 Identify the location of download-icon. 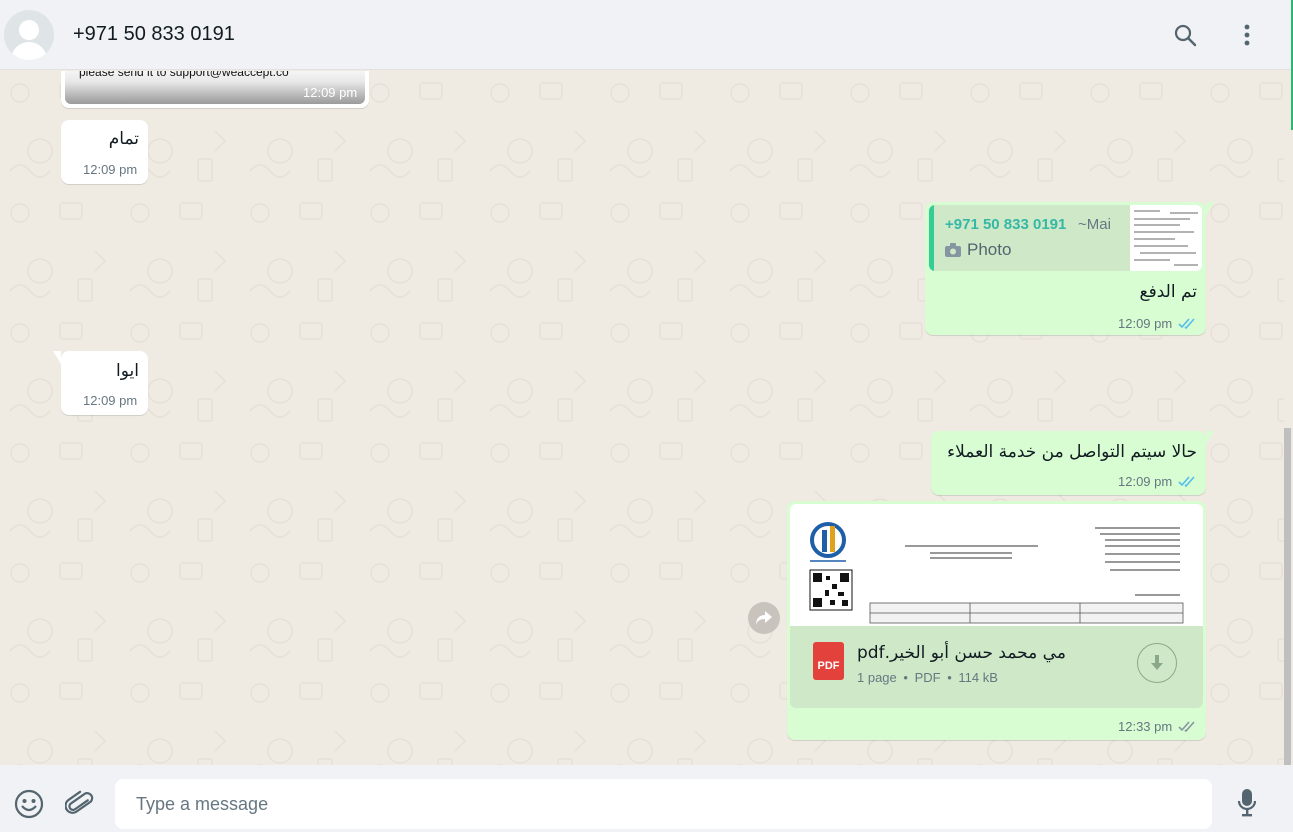
(1157, 662).